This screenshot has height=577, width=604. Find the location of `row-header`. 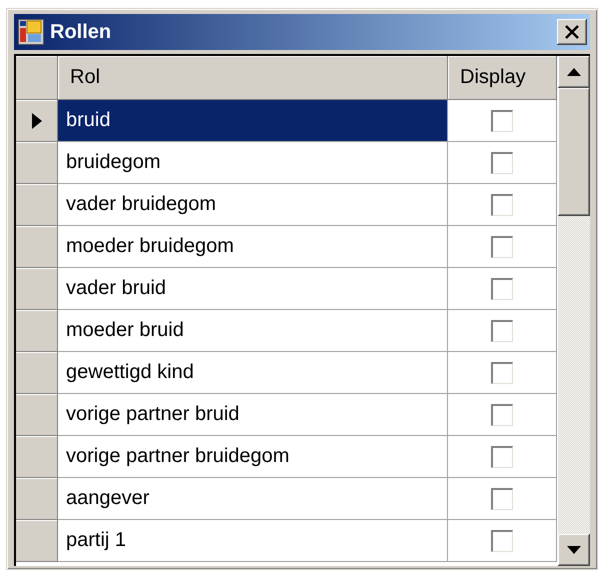

row-header is located at coordinates (37, 121).